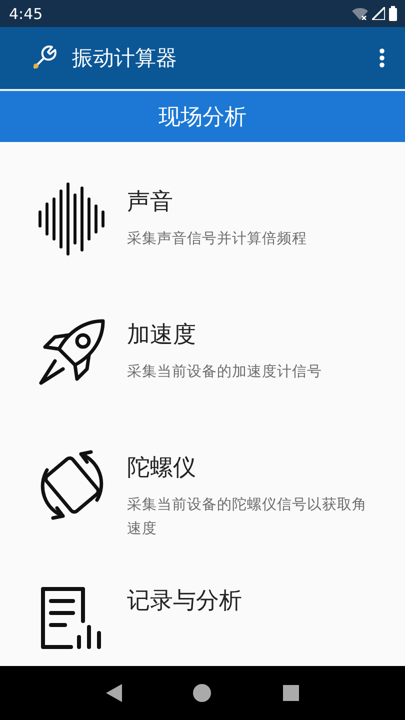 This screenshot has width=405, height=720. What do you see at coordinates (26, 13) in the screenshot?
I see `status-time: 4:45` at bounding box center [26, 13].